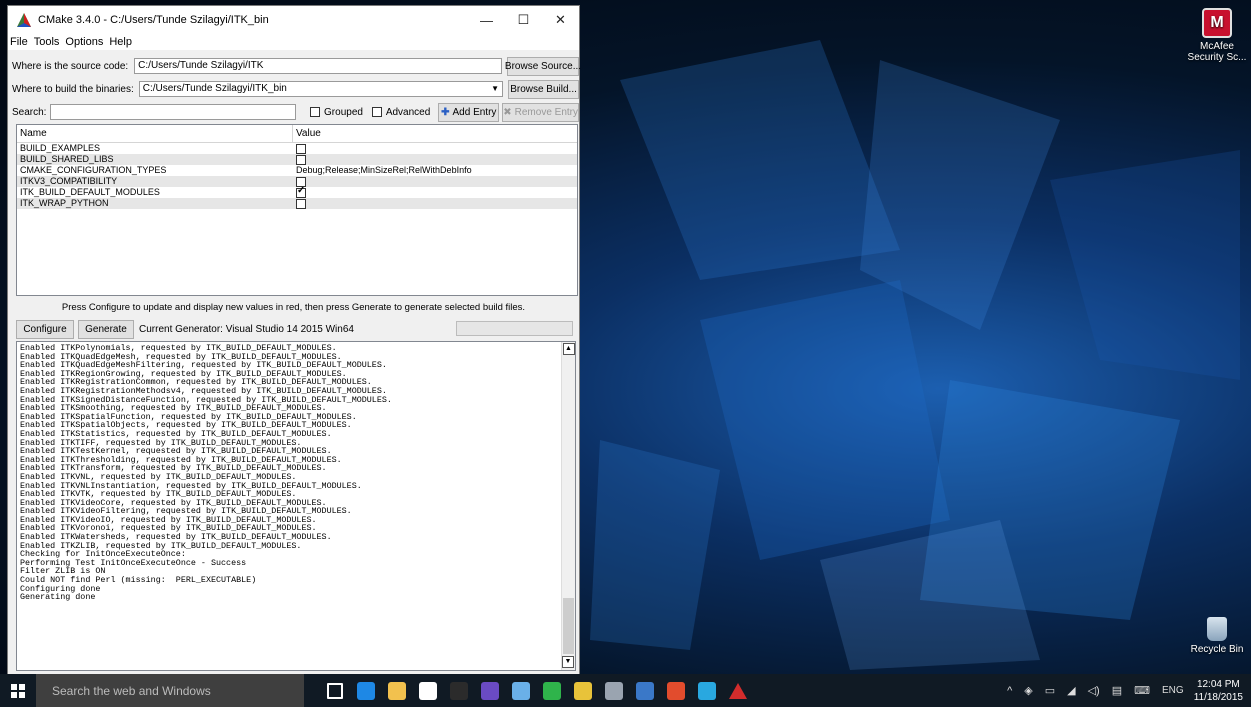 The width and height of the screenshot is (1251, 707). I want to click on taskbar-app-save-app, so click(490, 690).